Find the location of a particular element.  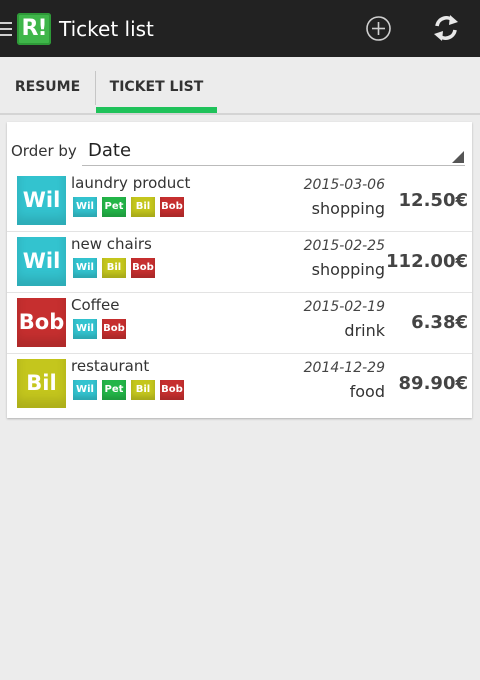

ticket-amount: 112.00€ is located at coordinates (427, 261).